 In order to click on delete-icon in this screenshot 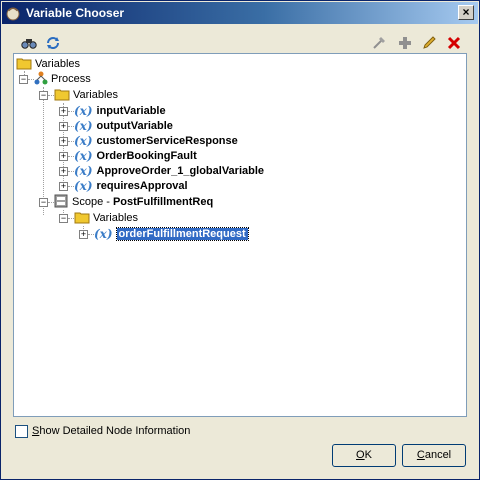, I will do `click(454, 43)`.